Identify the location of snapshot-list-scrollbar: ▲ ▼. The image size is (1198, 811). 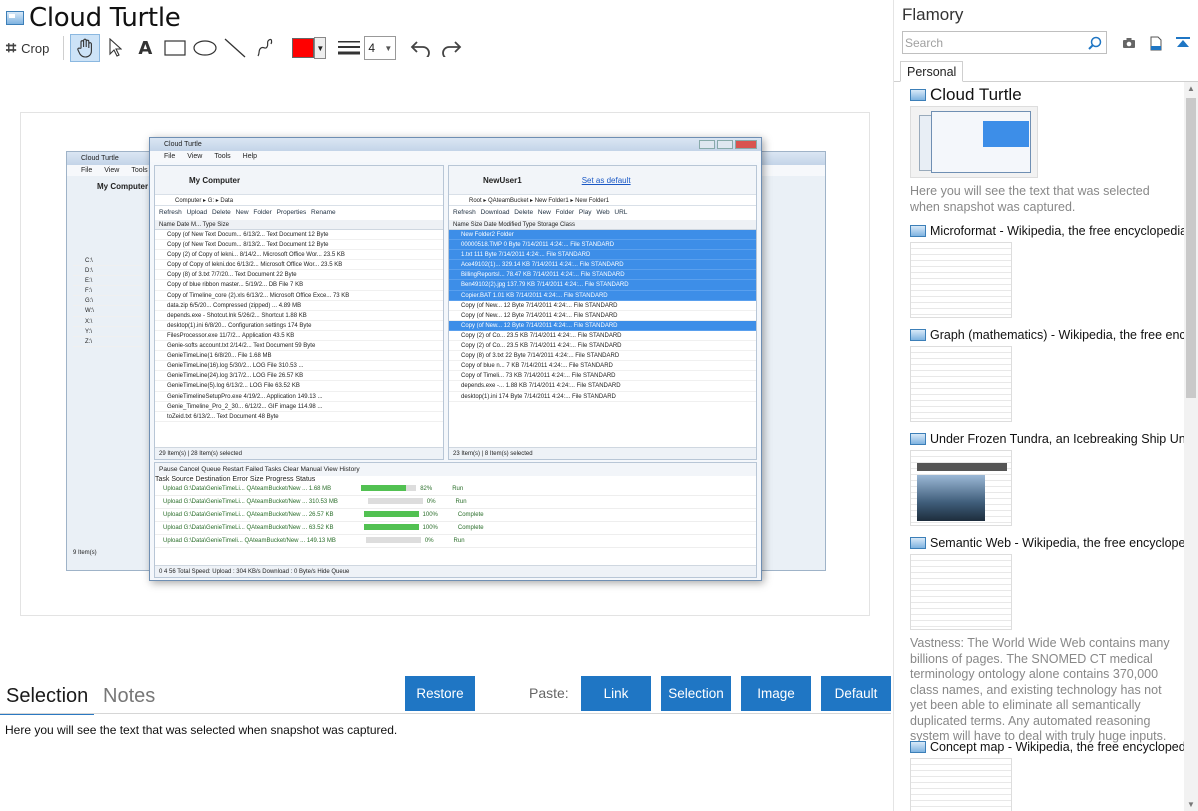
(1191, 446).